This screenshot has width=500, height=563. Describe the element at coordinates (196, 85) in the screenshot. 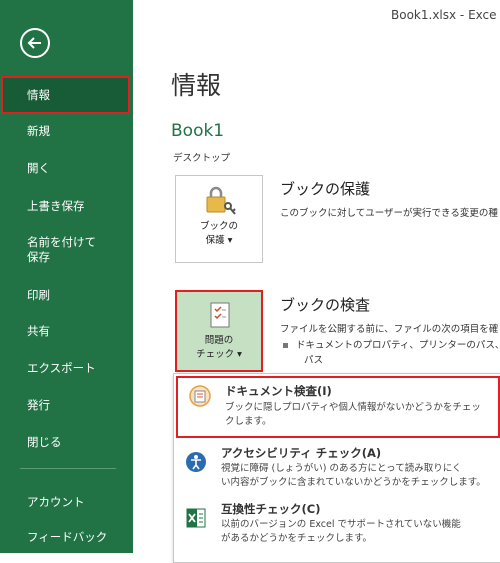

I see `page-title: 情報` at that location.